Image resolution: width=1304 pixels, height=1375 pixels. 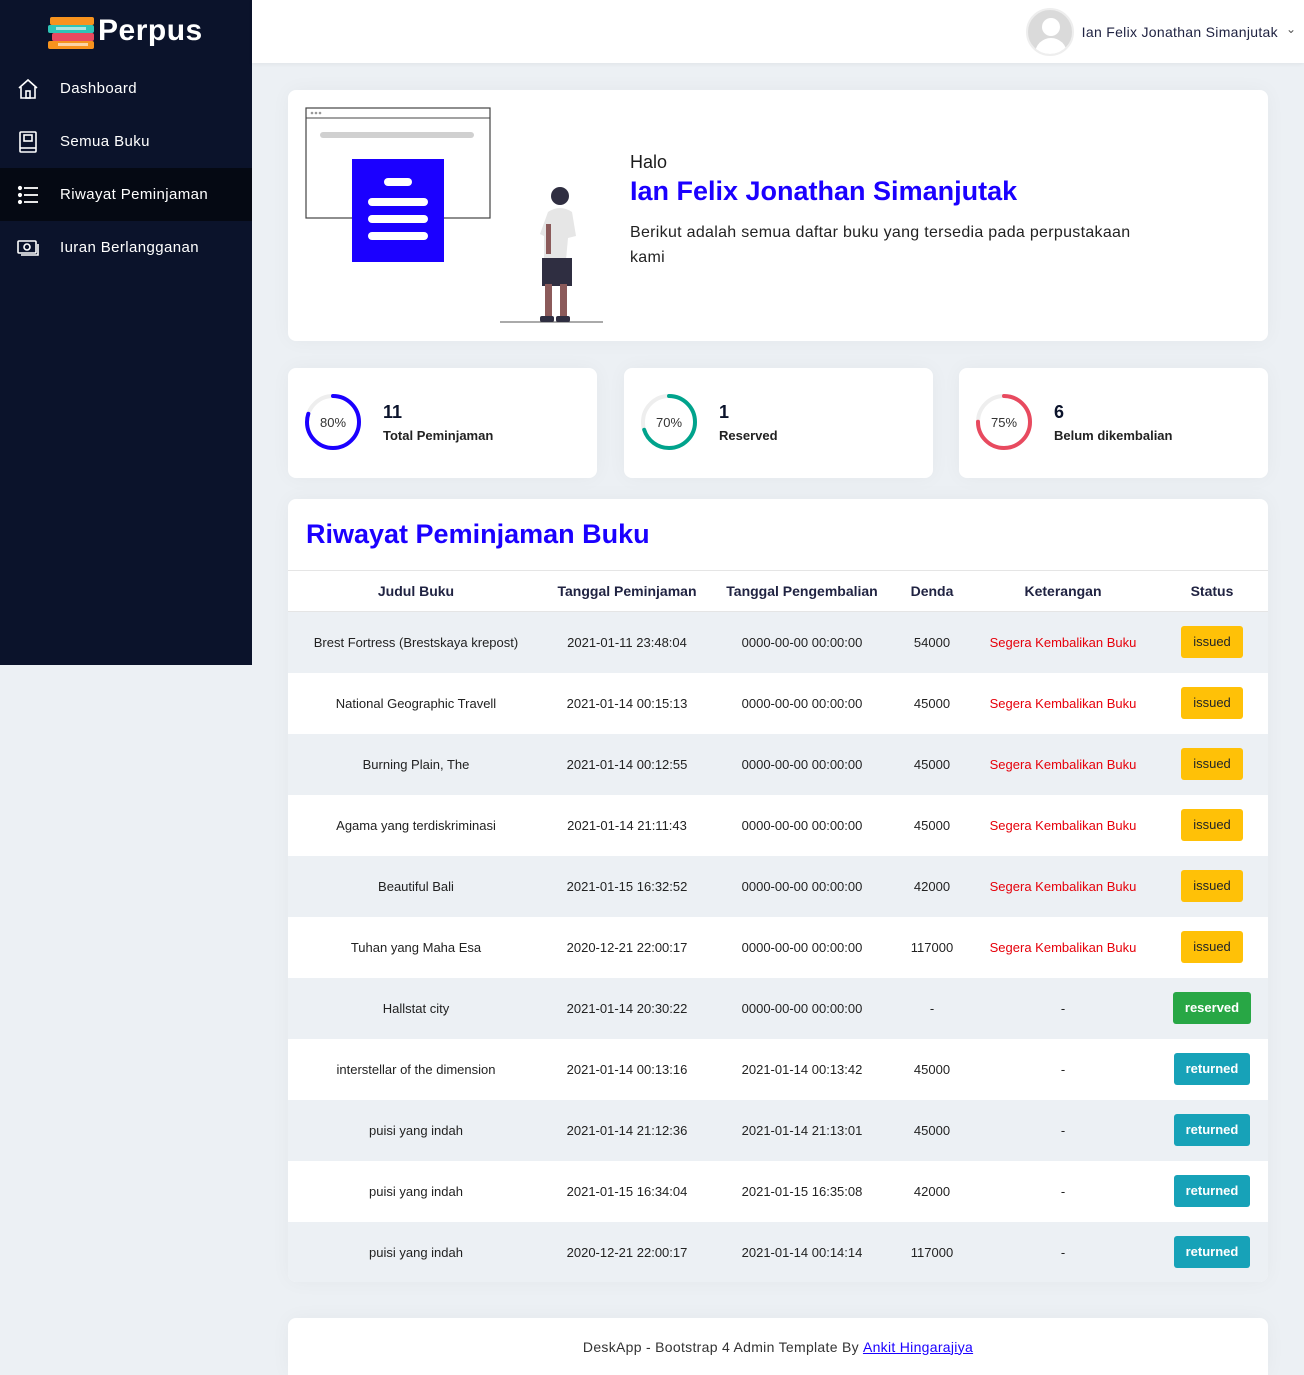 I want to click on borrow-date-cell: 2021-01-11 23:48:04, so click(x=627, y=642).